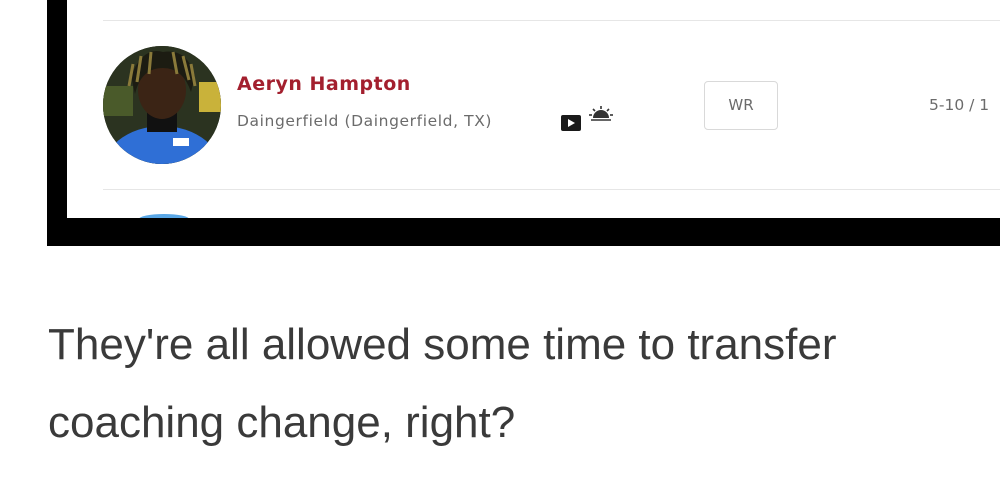  I want to click on player-photo, so click(162, 105).